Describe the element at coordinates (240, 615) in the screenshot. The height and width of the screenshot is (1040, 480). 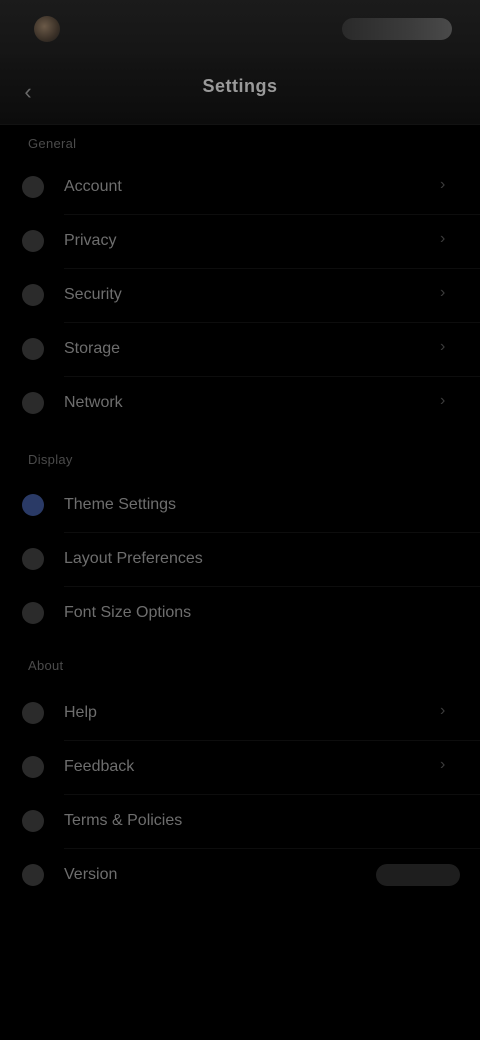
I see `settings-row-font-size-options: Font Size Options` at that location.